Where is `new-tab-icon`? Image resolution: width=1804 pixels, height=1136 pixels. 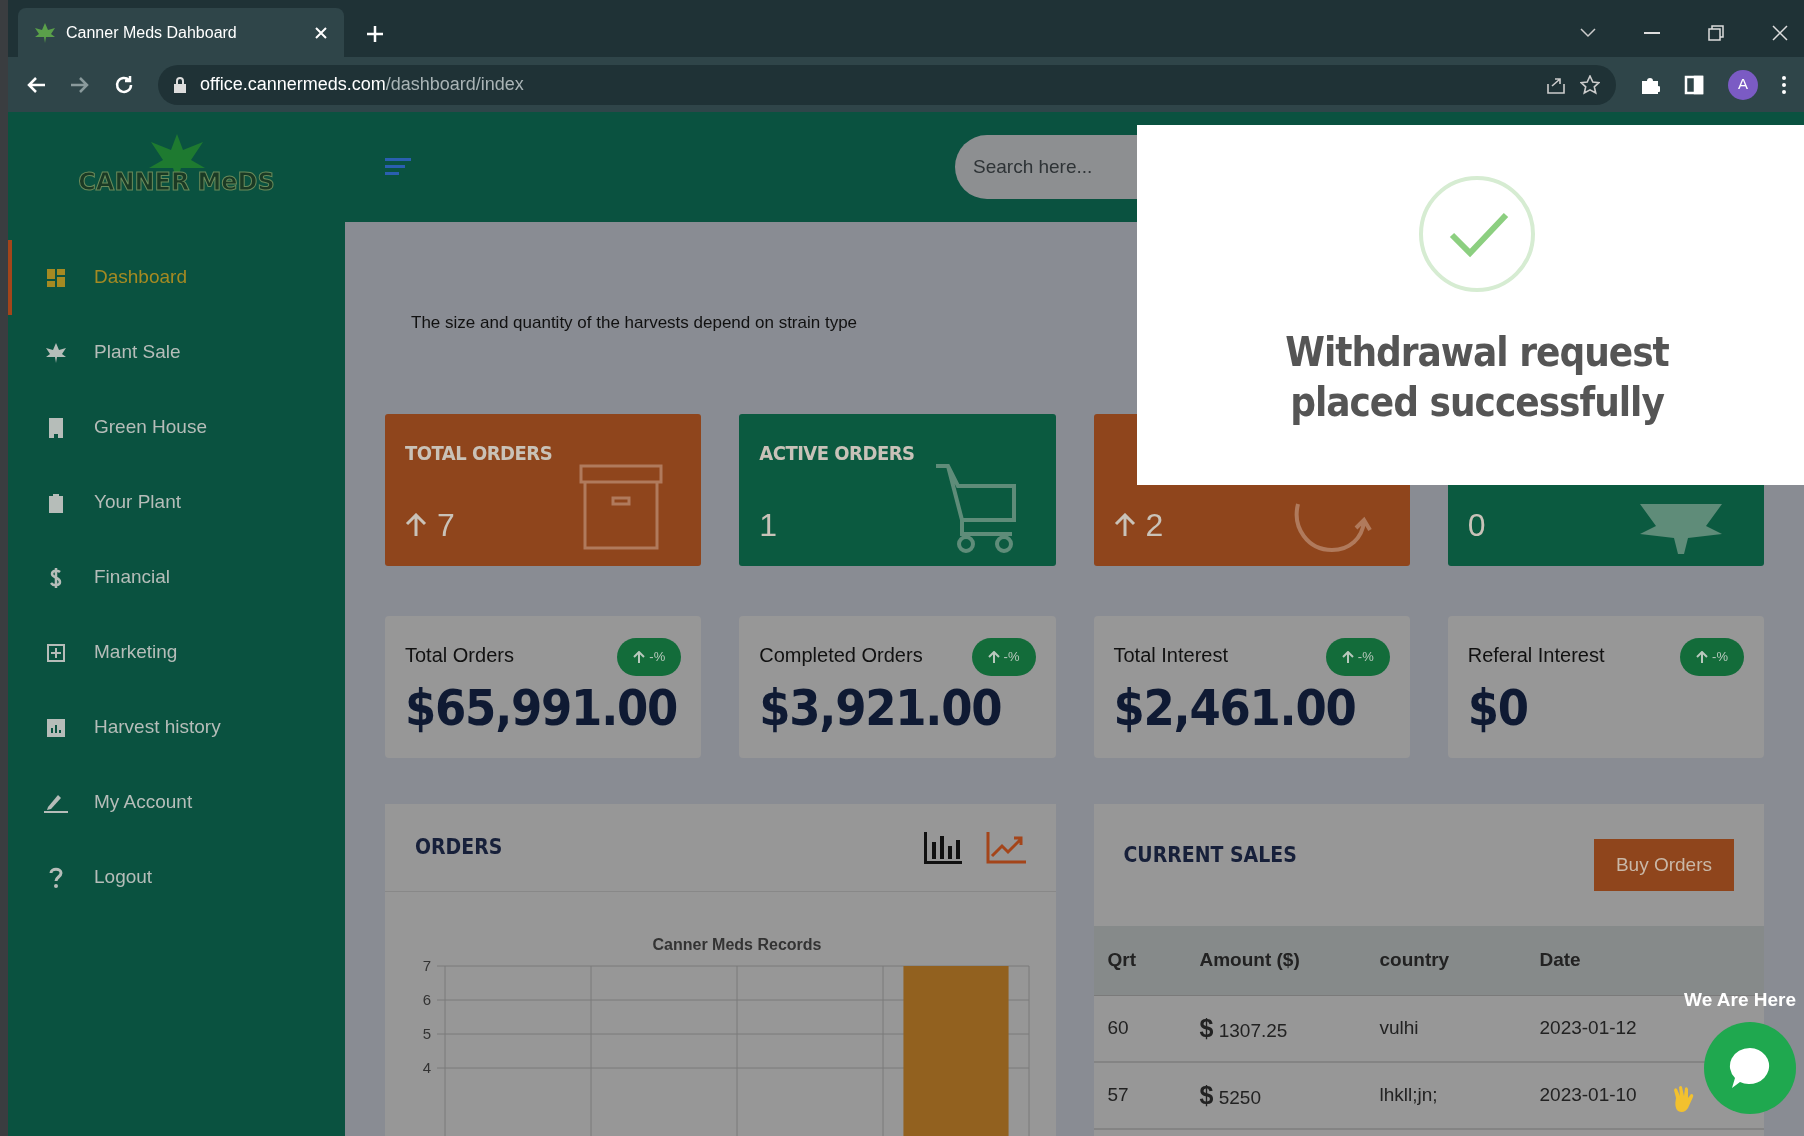
new-tab-icon is located at coordinates (375, 34).